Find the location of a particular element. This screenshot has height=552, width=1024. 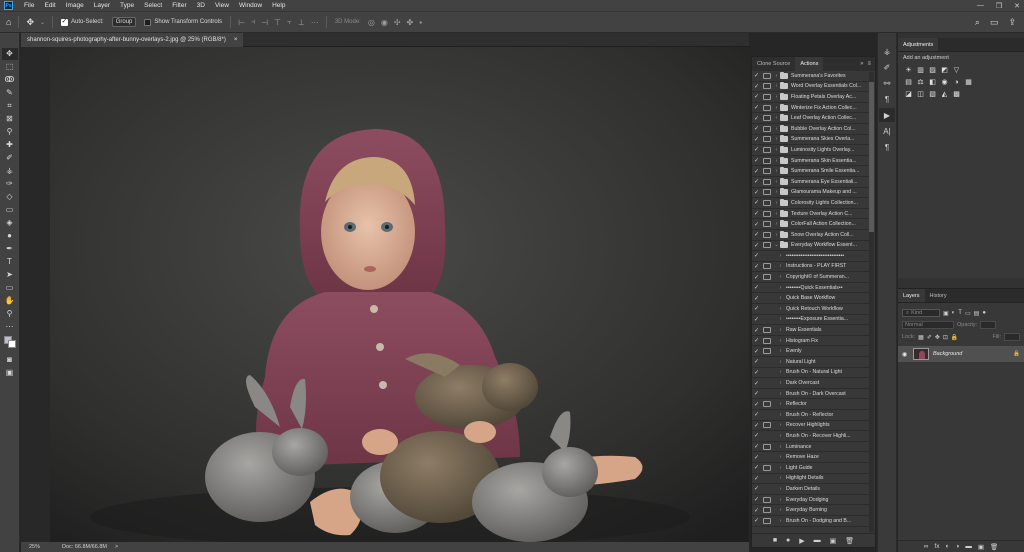

workspace-icon: ▭ is located at coordinates (994, 22).